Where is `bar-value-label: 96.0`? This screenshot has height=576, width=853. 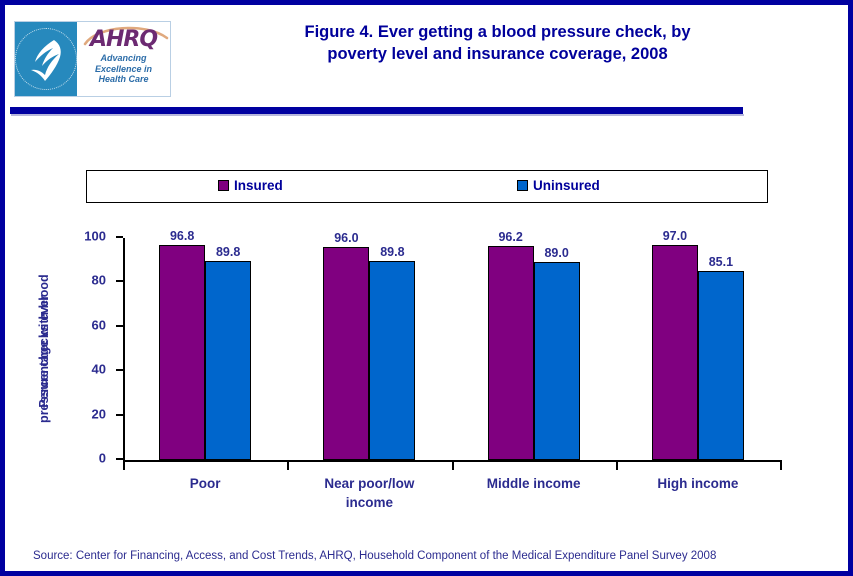
bar-value-label: 96.0 is located at coordinates (346, 237).